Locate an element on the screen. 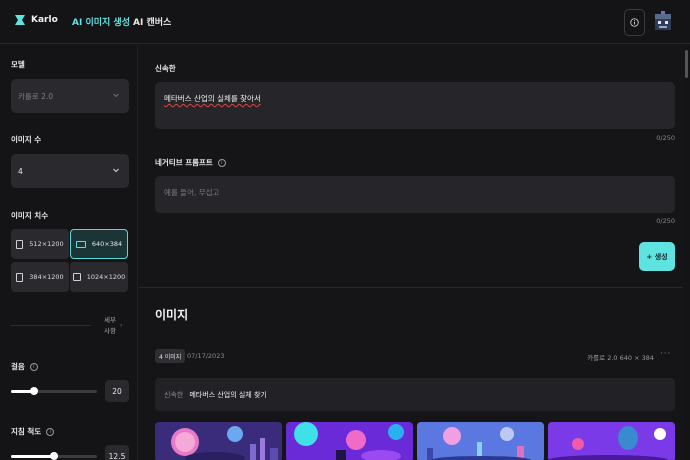  info-button is located at coordinates (634, 22).